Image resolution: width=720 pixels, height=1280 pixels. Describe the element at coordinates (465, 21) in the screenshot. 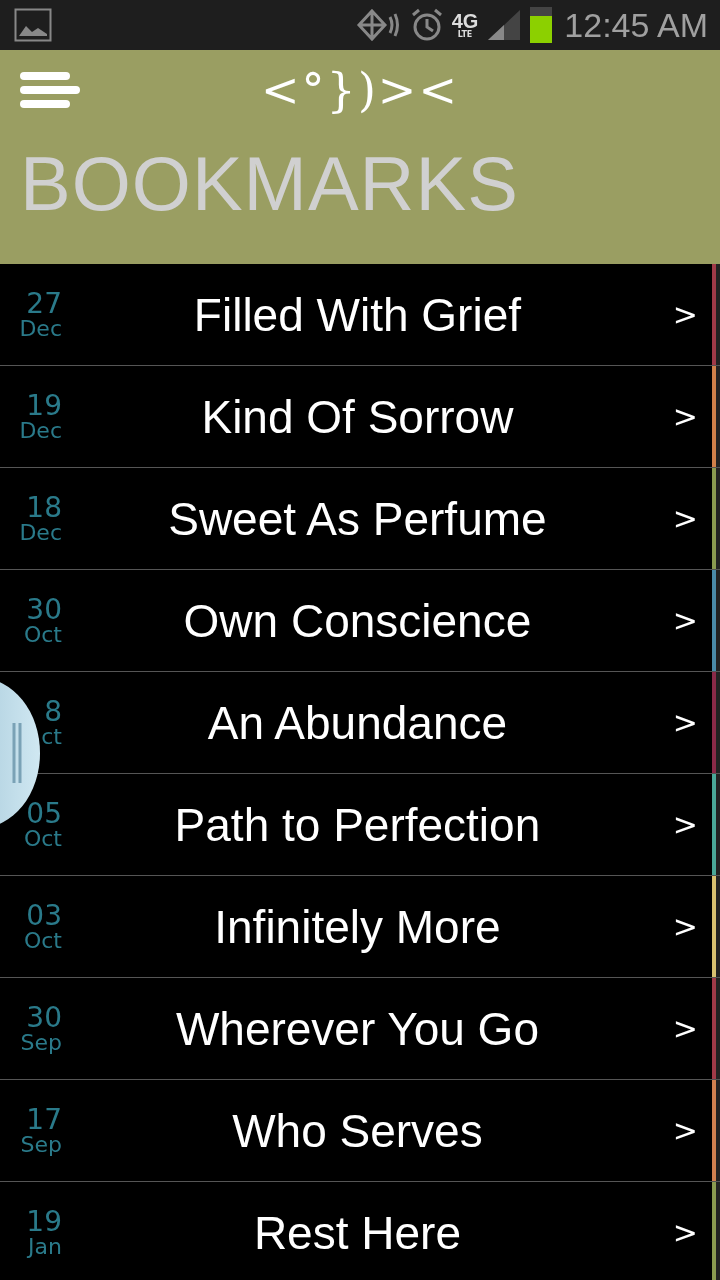

I see `network-type: 4G` at that location.